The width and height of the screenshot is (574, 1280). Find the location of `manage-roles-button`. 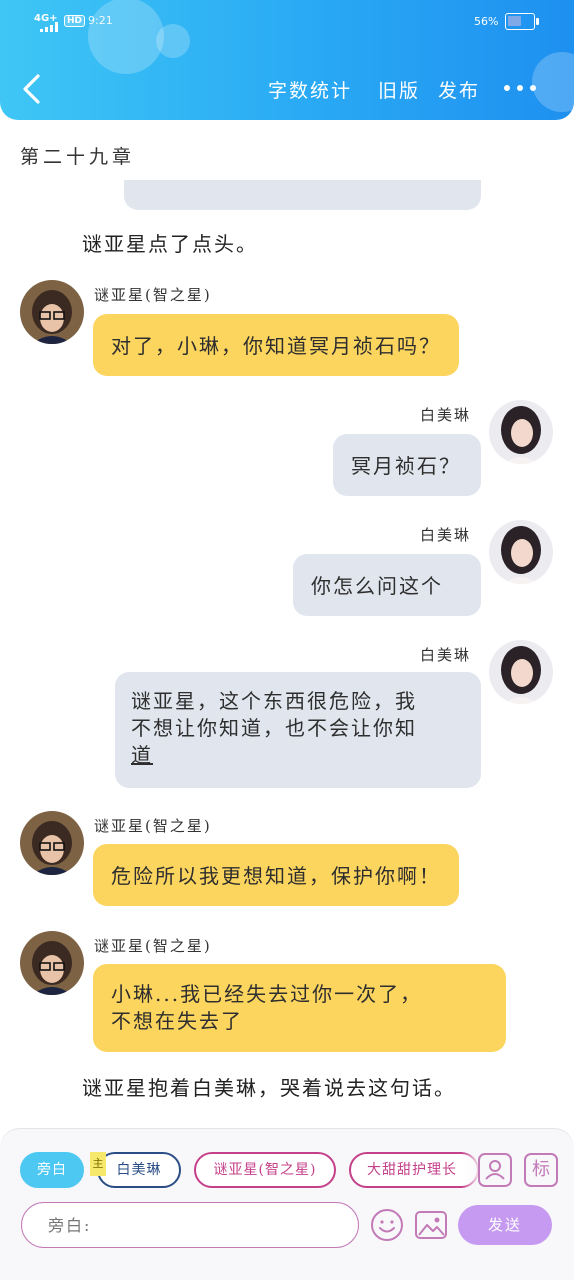

manage-roles-button is located at coordinates (495, 1170).